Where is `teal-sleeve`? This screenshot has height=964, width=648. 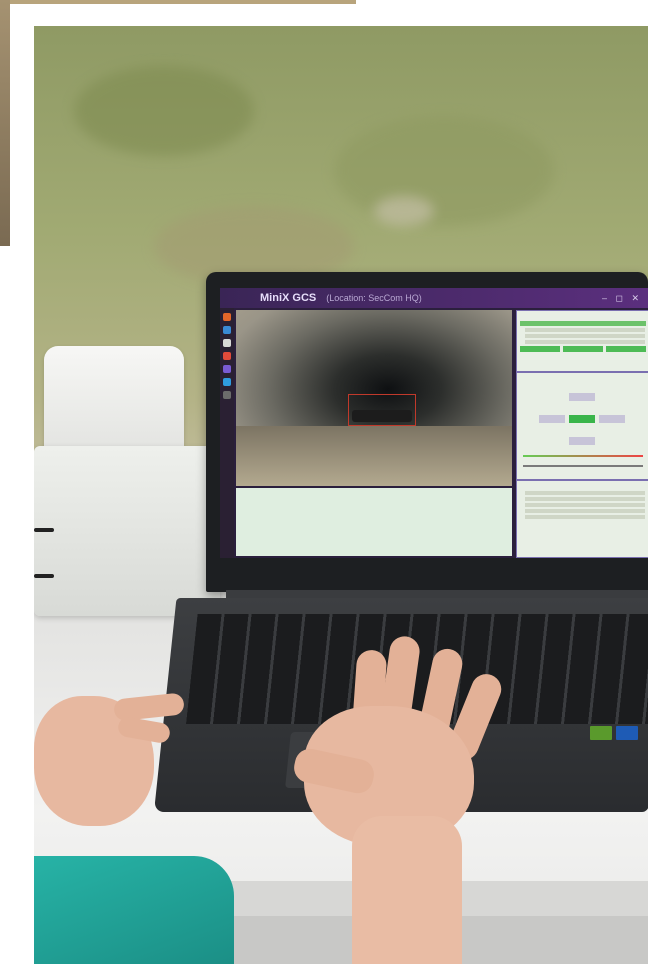
teal-sleeve is located at coordinates (134, 910).